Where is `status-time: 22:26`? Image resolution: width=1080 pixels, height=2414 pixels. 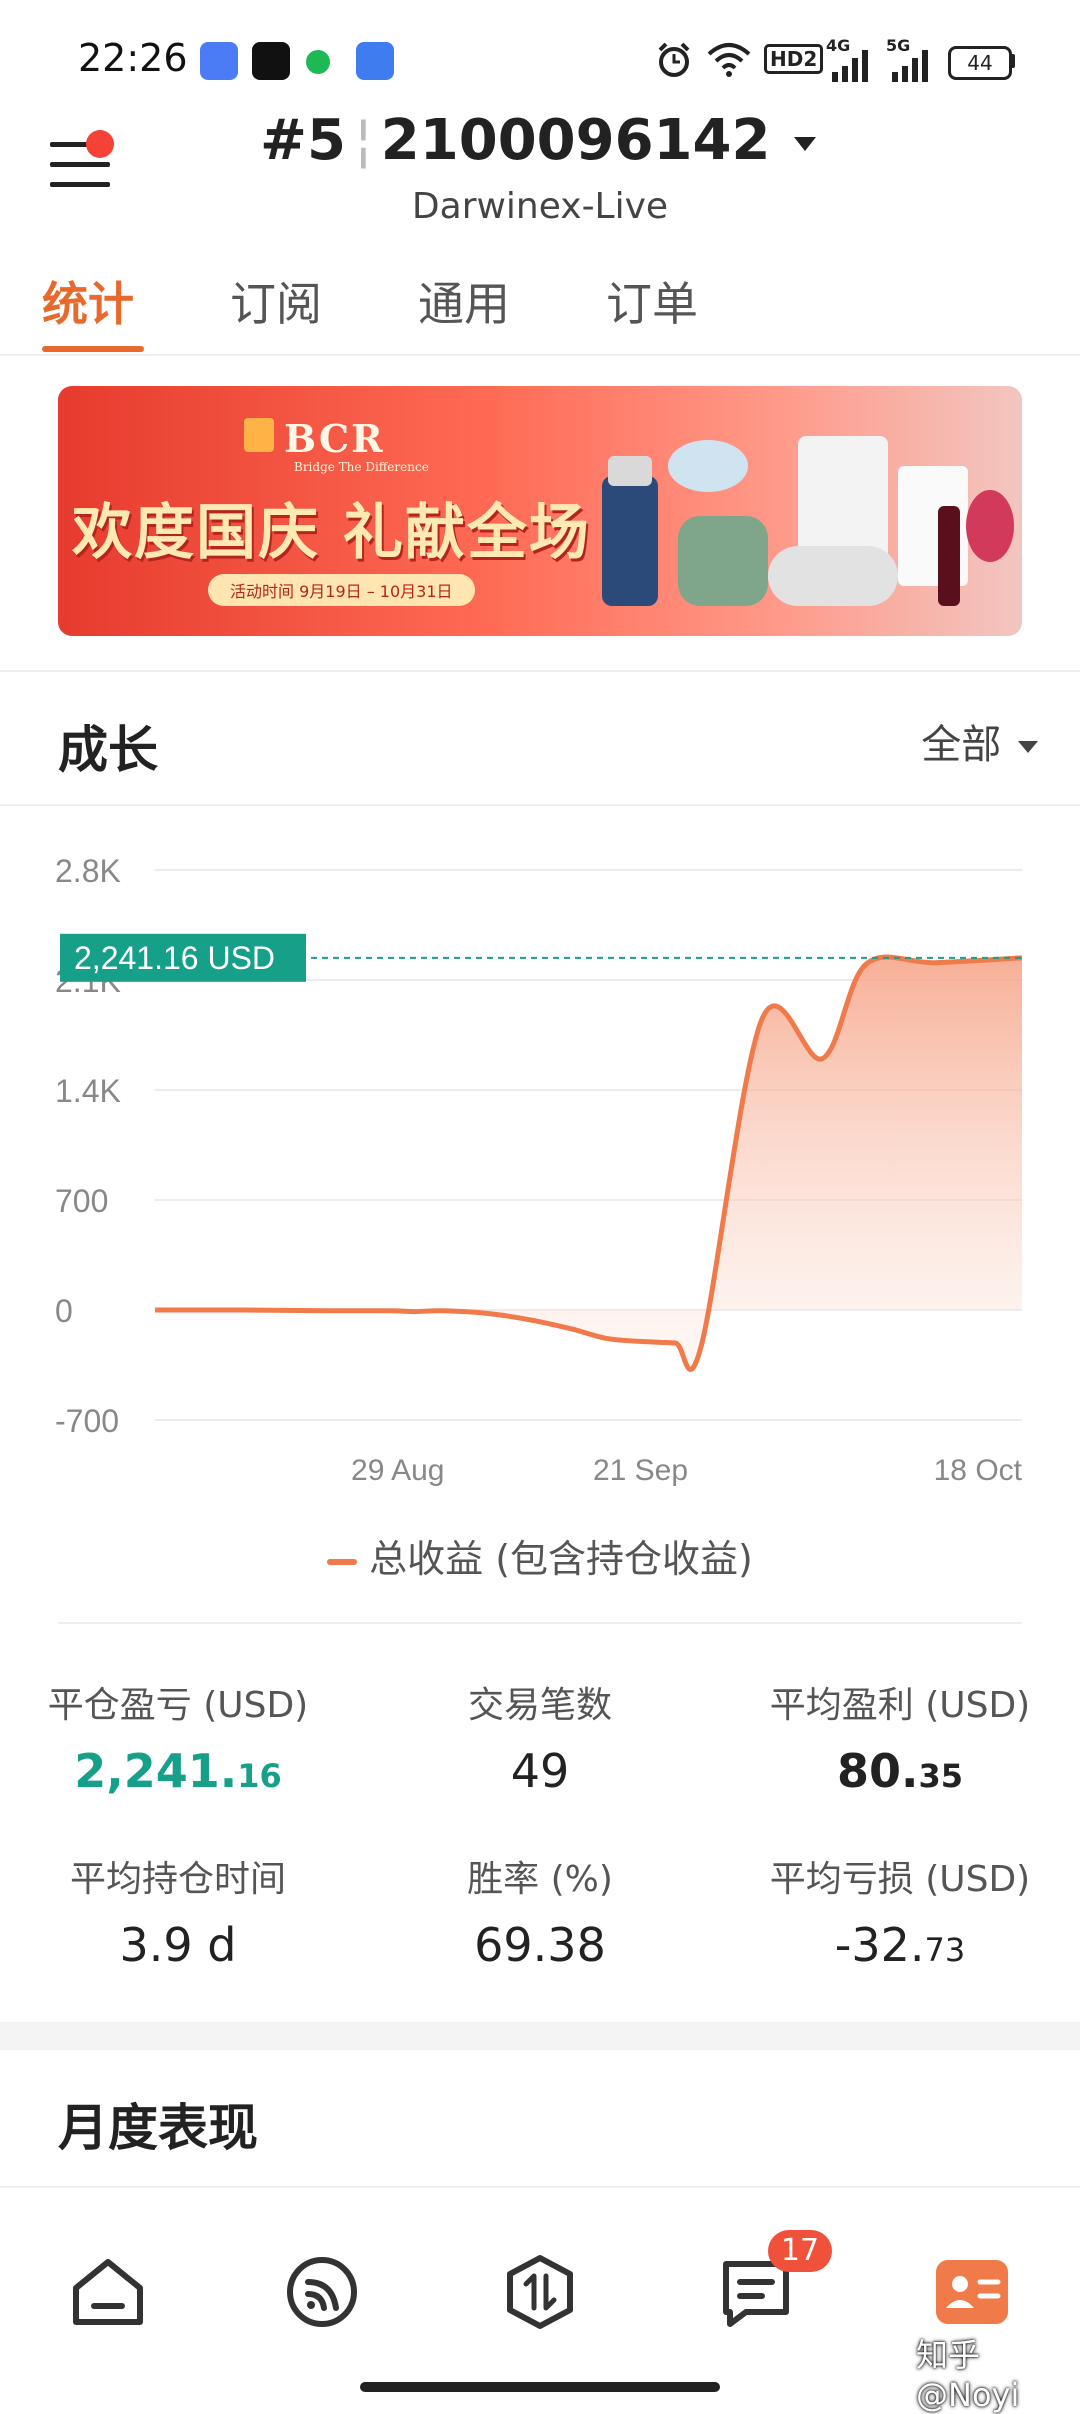
status-time: 22:26 is located at coordinates (133, 58).